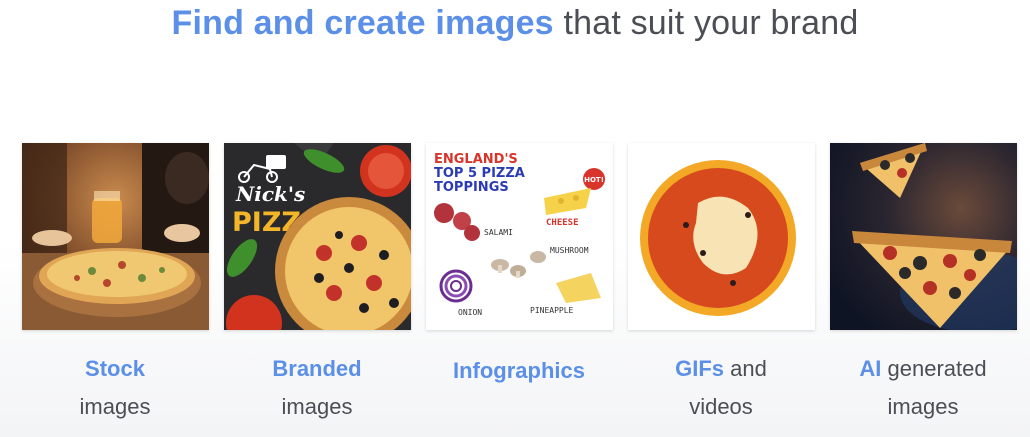 This screenshot has height=437, width=1030. I want to click on caption-gifs-rest: and, so click(745, 368).